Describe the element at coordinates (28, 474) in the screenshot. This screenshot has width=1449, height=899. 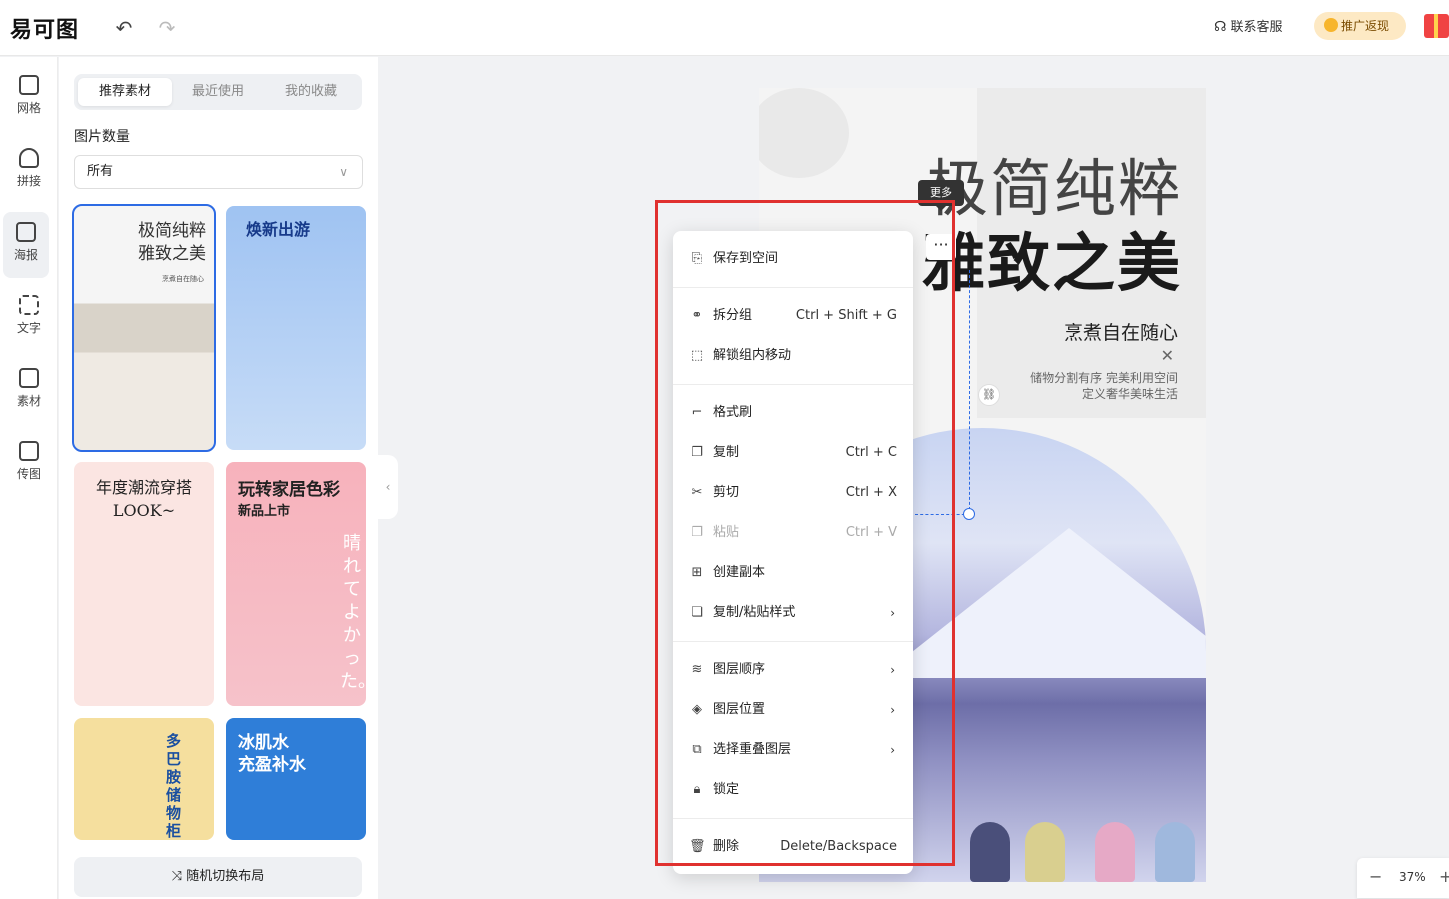
I see `rail-label: 传图` at that location.